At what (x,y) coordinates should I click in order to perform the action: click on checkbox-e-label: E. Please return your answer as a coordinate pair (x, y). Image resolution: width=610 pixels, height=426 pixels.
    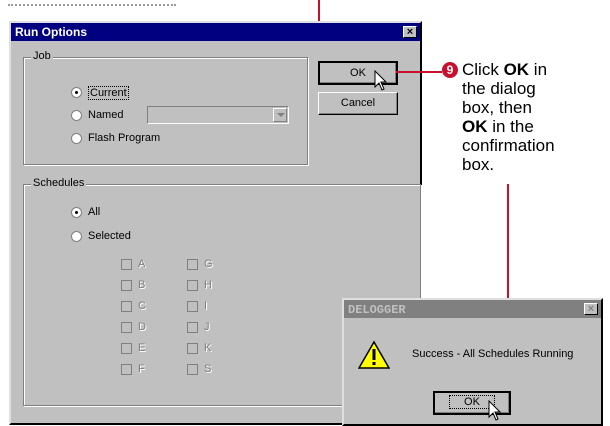
    Looking at the image, I should click on (142, 348).